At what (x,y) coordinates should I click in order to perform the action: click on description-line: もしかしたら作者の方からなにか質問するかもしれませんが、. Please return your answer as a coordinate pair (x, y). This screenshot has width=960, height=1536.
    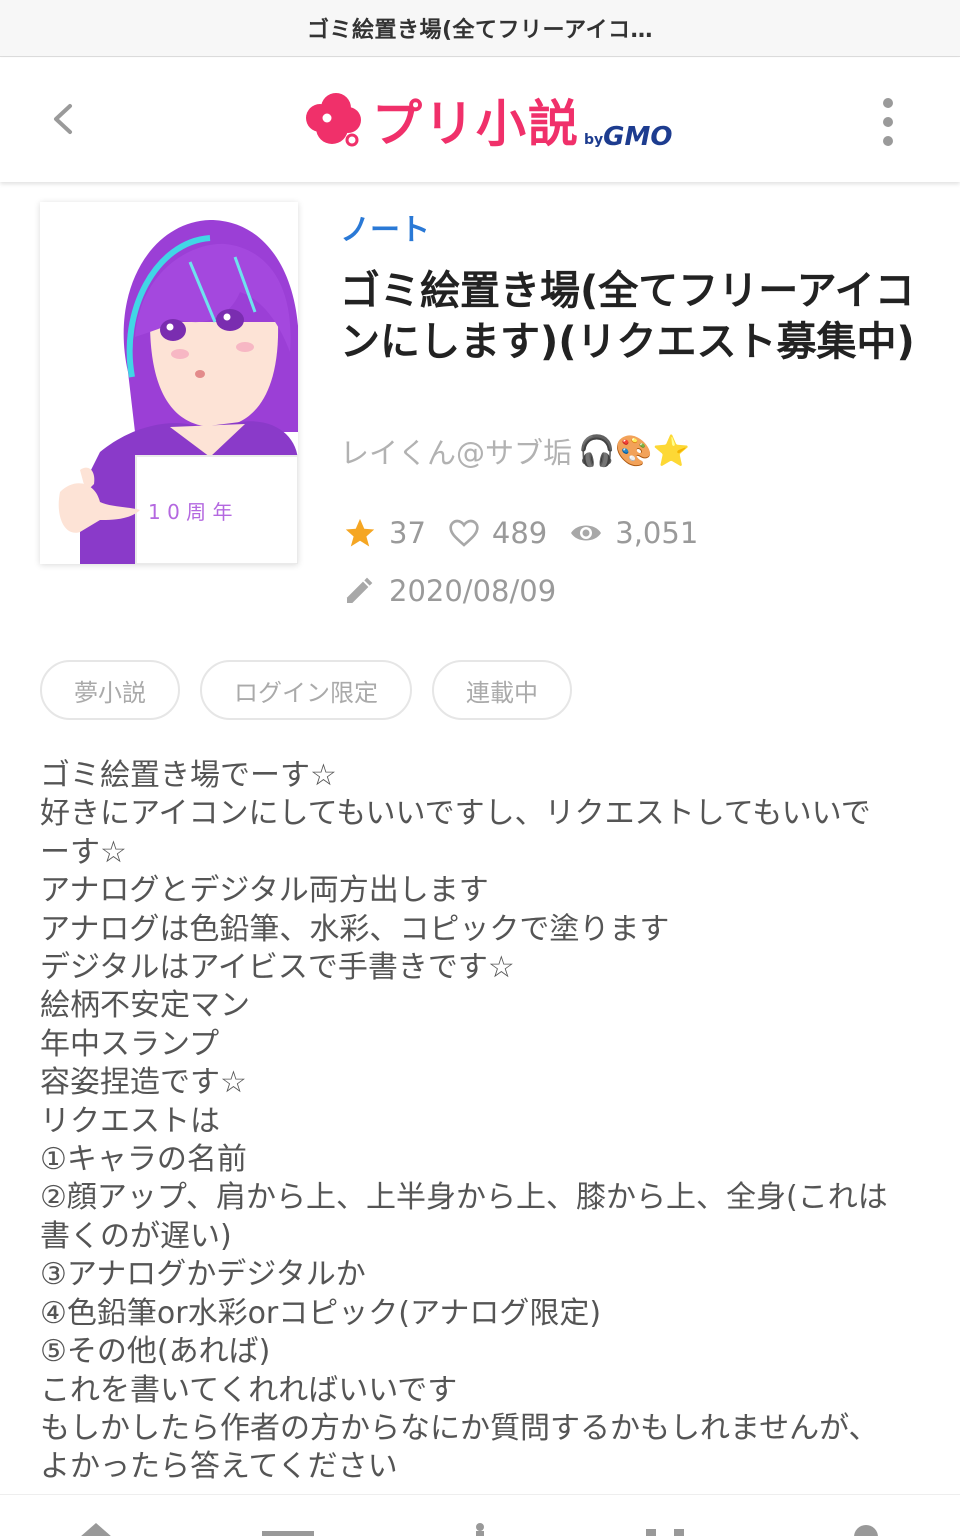
    Looking at the image, I should click on (459, 1428).